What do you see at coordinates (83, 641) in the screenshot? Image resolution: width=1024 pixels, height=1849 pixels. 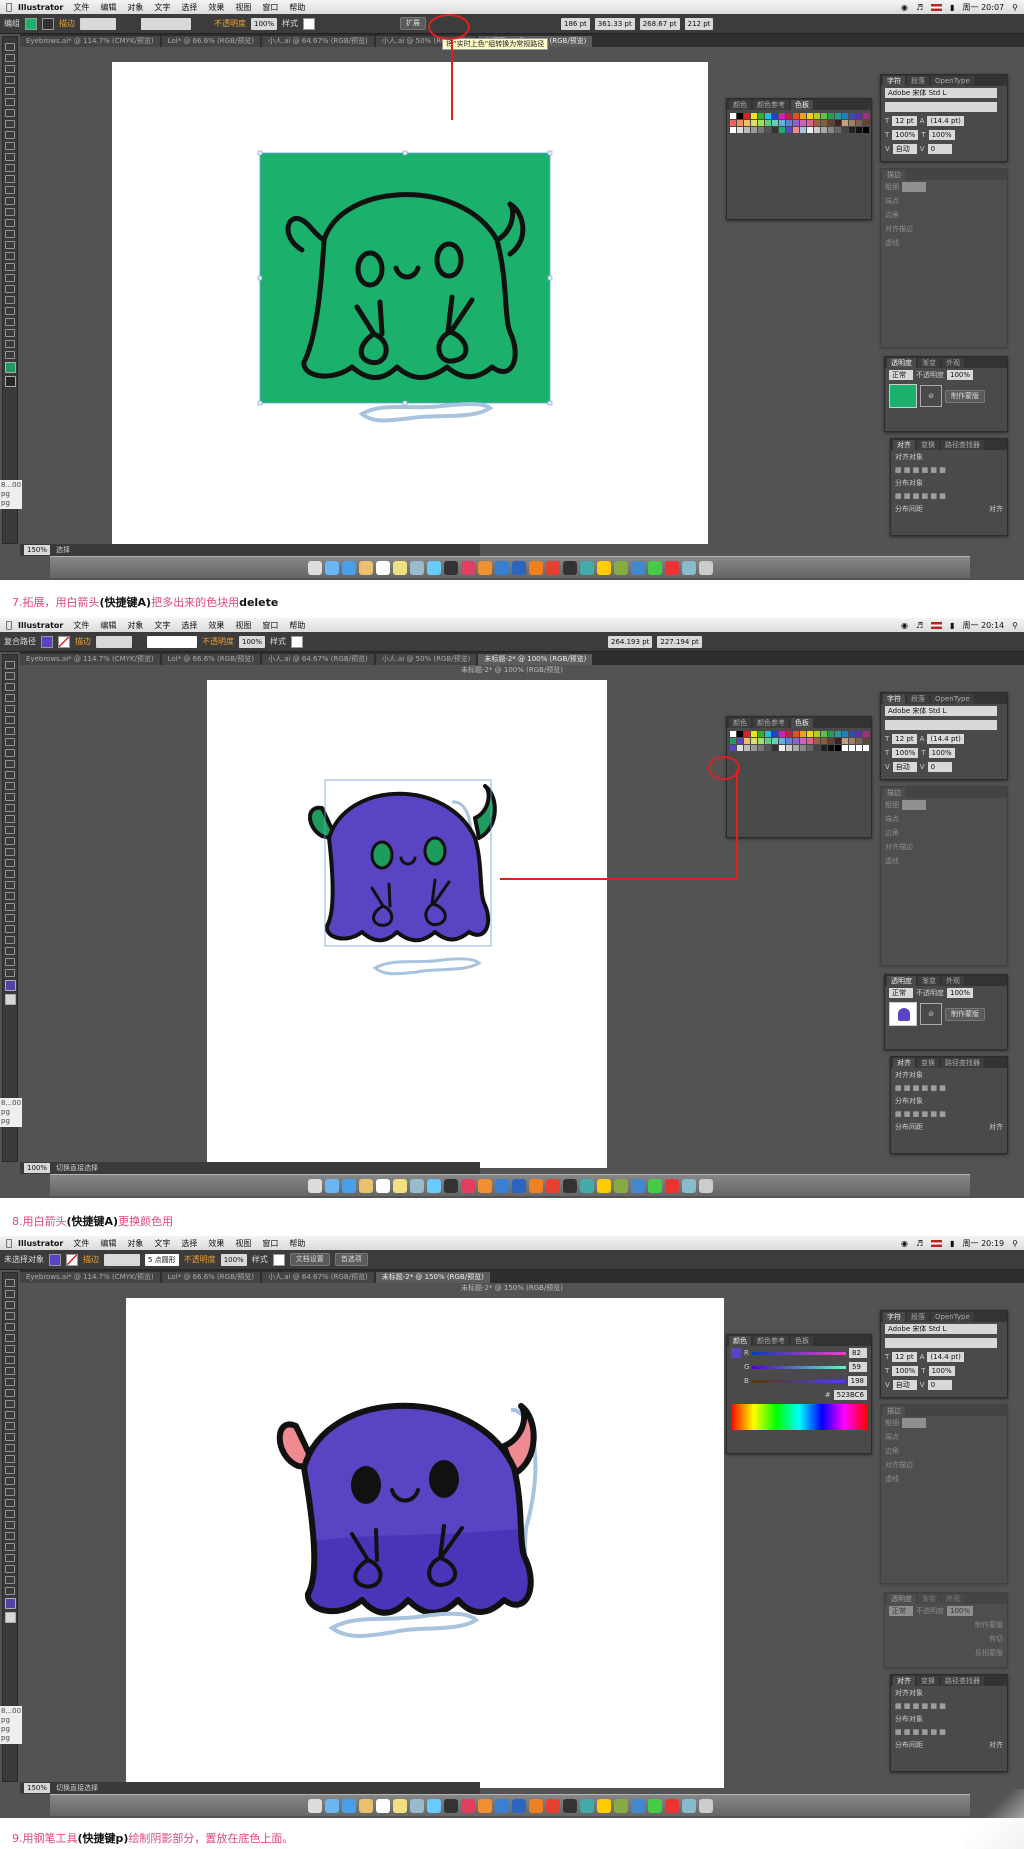 I see `stroke-label: 描边` at bounding box center [83, 641].